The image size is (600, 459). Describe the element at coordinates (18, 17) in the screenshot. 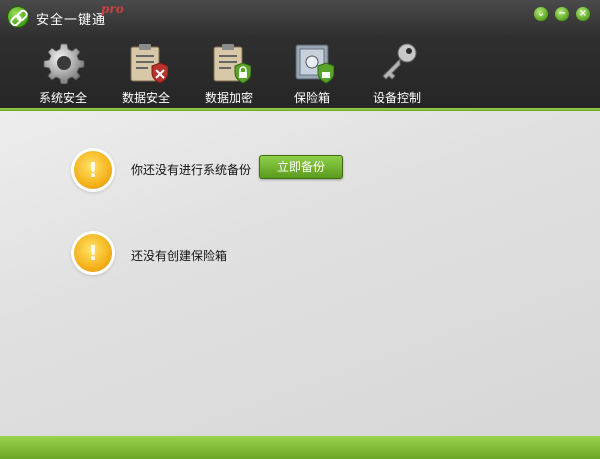

I see `app-logo-icon` at that location.